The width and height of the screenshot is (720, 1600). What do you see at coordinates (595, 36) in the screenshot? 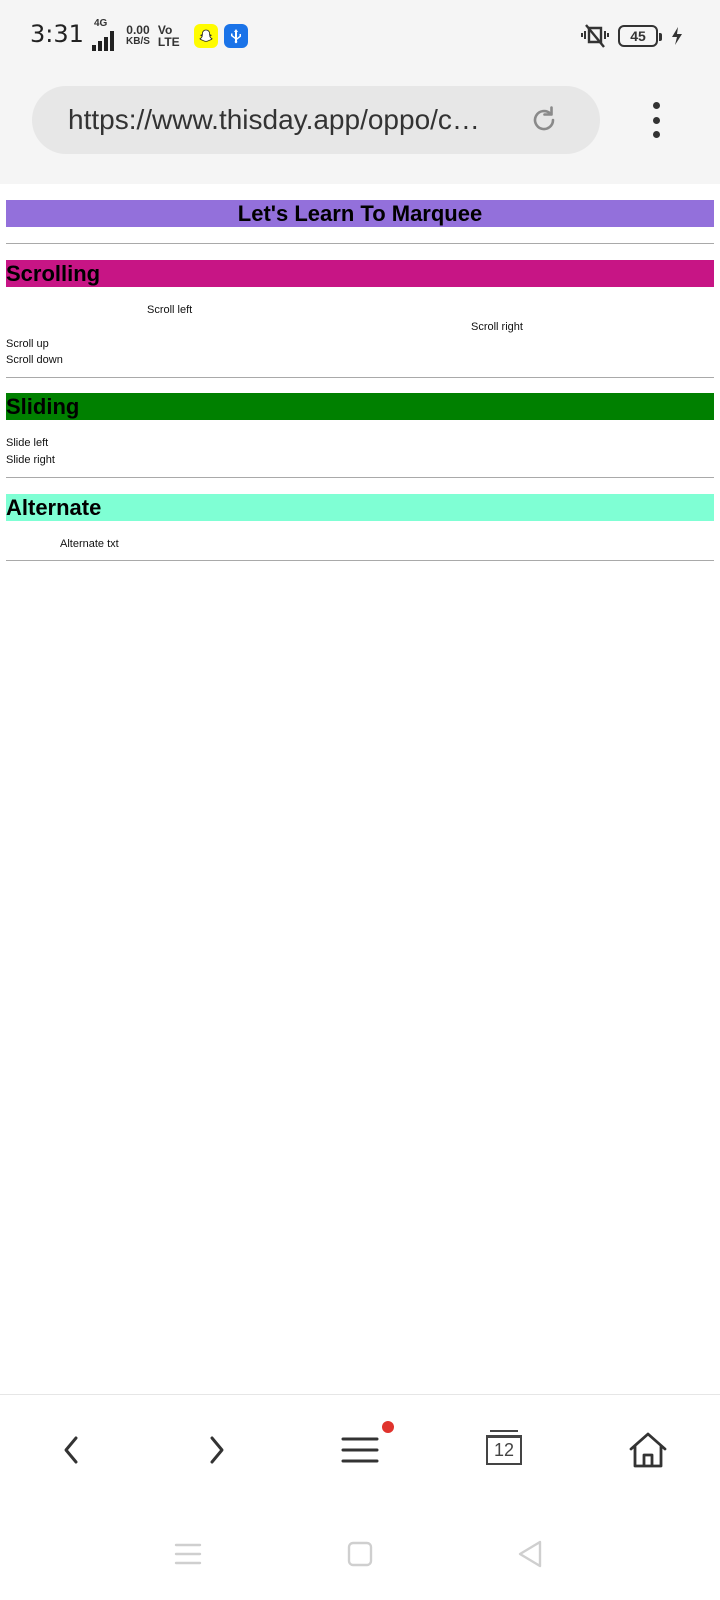
I see `vibrate-off-icon` at bounding box center [595, 36].